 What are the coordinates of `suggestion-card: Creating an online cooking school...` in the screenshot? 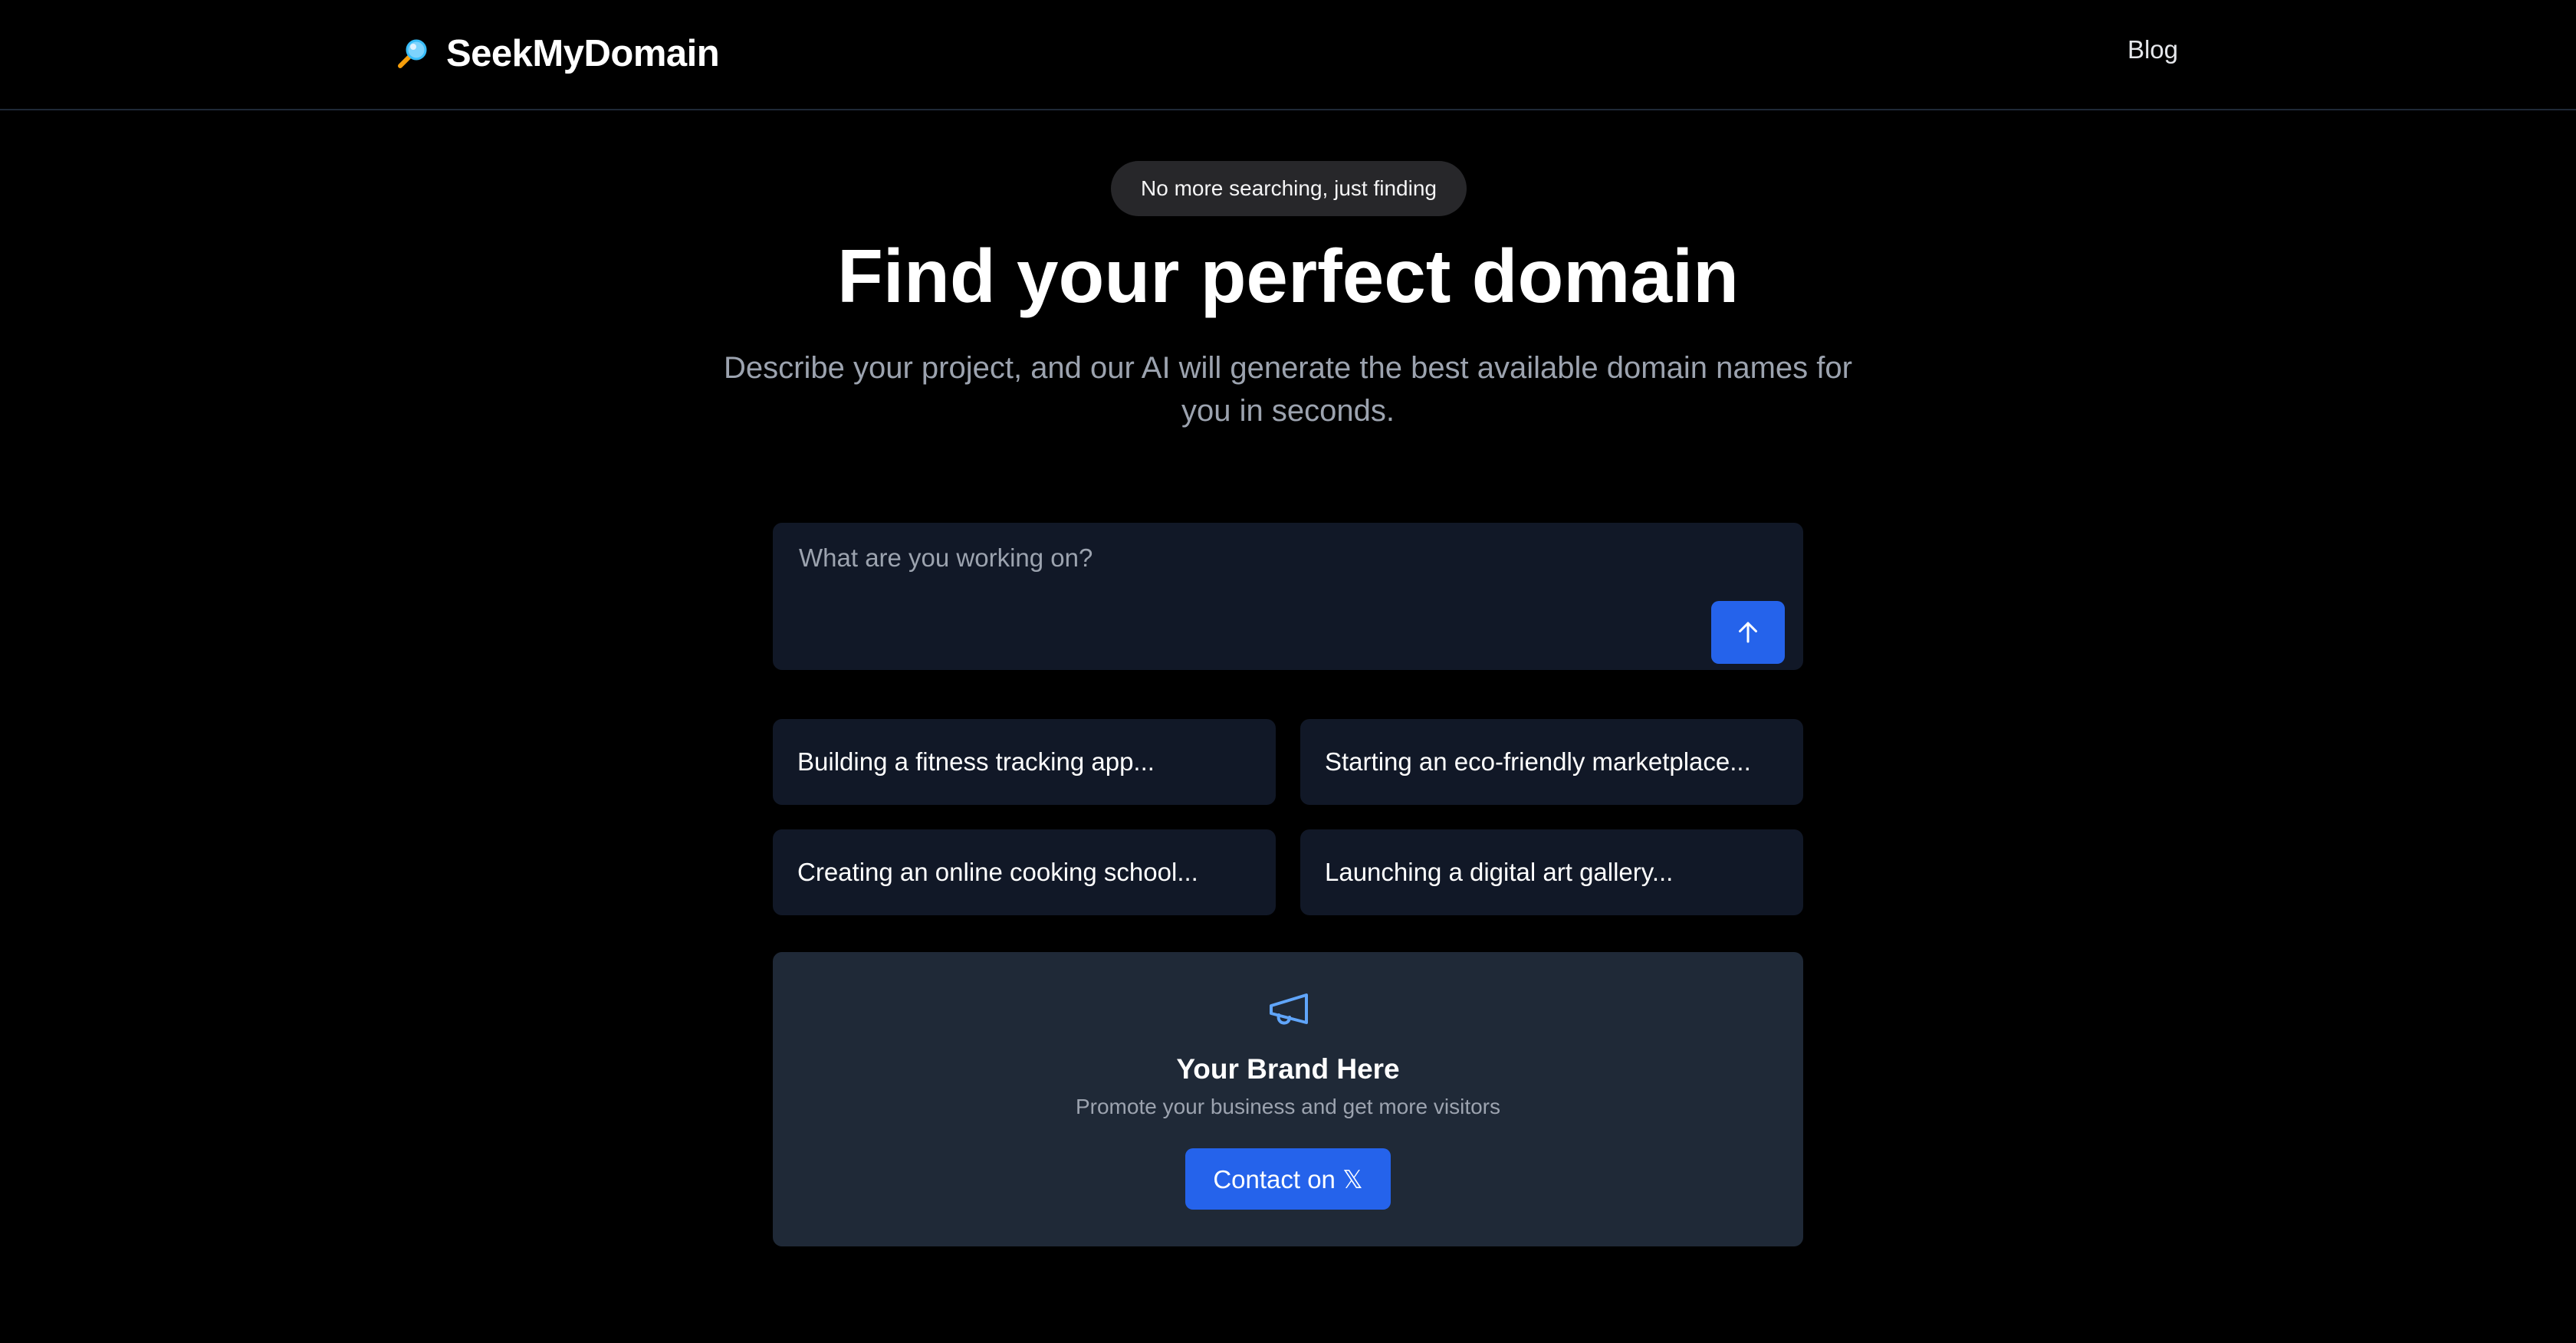 It's located at (1024, 872).